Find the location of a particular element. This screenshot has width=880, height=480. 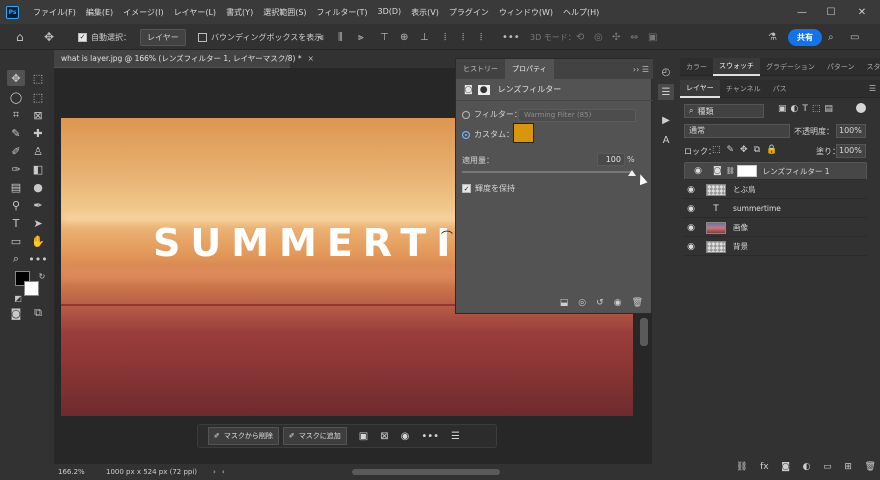

object-select-icon: ⬚ is located at coordinates (38, 97).